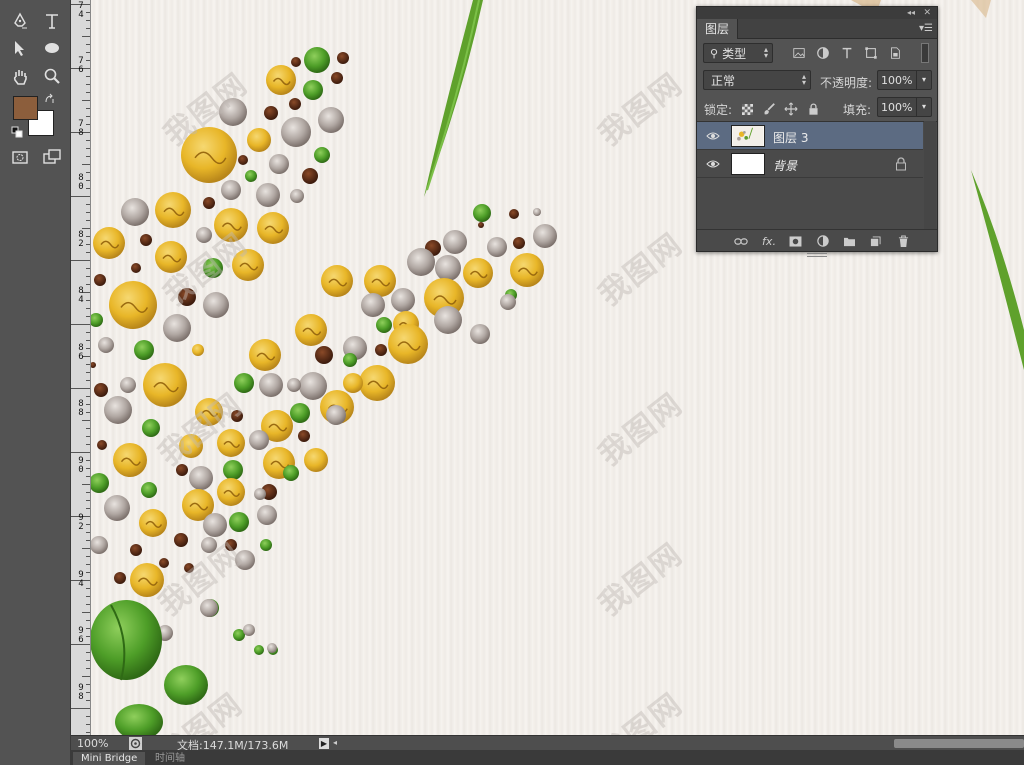 The width and height of the screenshot is (1024, 765). Describe the element at coordinates (20, 157) in the screenshot. I see `quick-mask-icon` at that location.